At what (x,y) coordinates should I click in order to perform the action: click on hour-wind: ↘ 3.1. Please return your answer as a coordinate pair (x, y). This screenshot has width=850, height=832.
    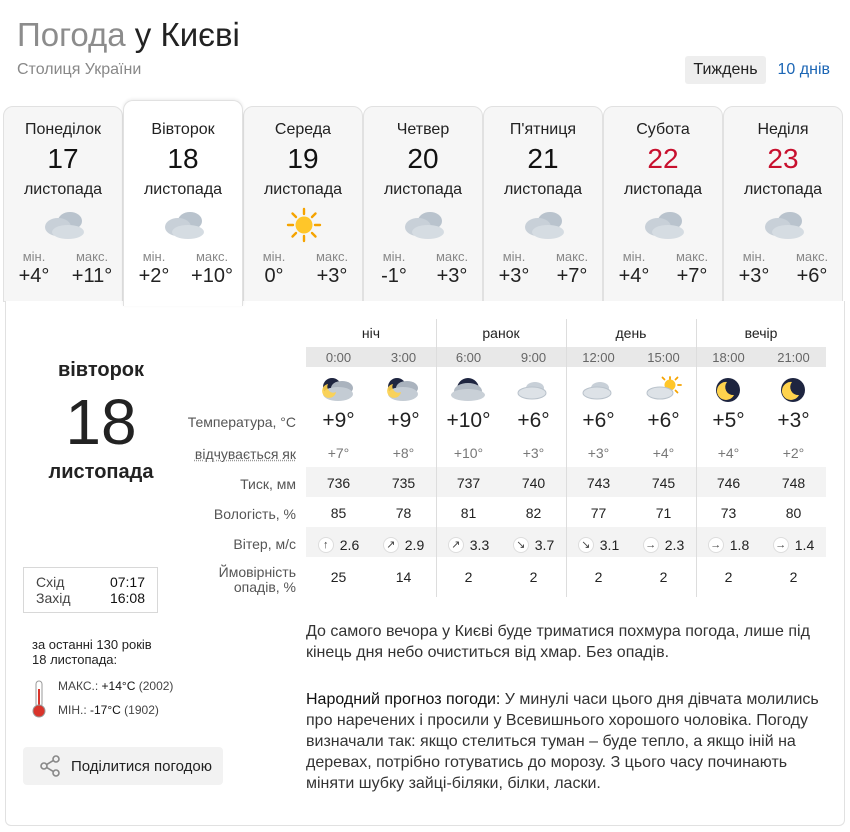
    Looking at the image, I should click on (598, 545).